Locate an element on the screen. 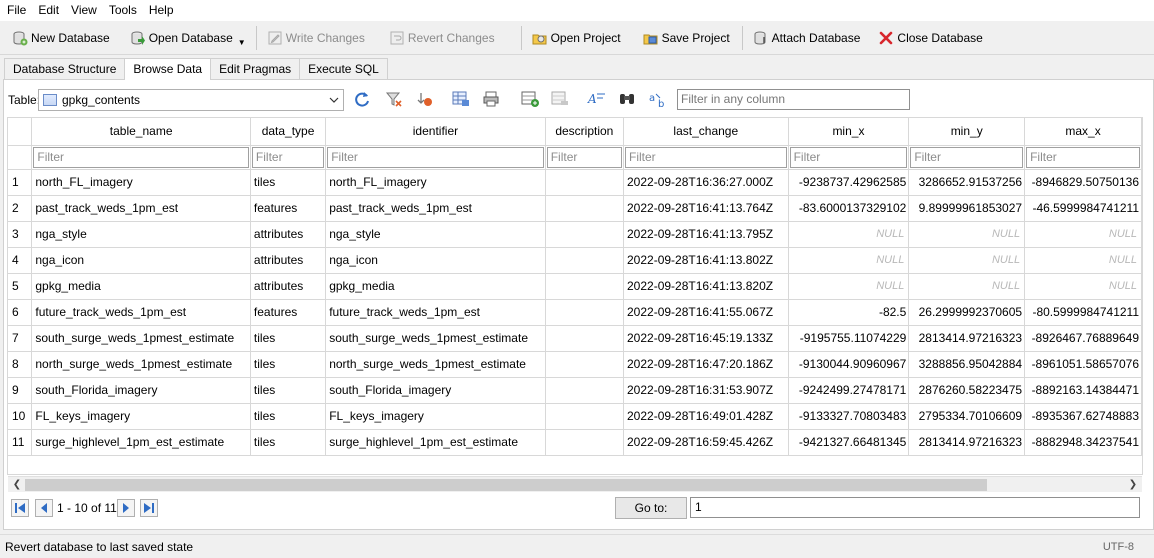 Image resolution: width=1154 pixels, height=558 pixels. next-page-button is located at coordinates (126, 508).